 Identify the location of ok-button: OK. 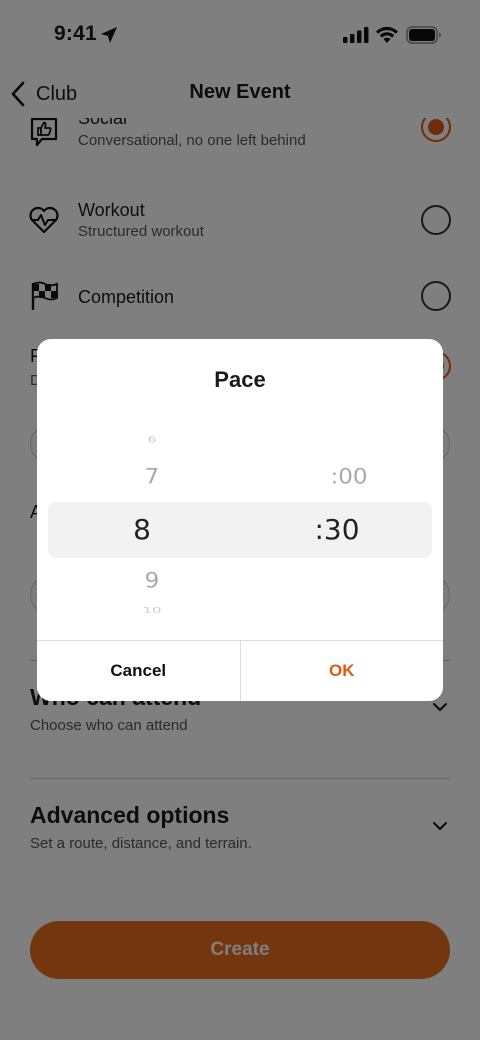
(341, 671).